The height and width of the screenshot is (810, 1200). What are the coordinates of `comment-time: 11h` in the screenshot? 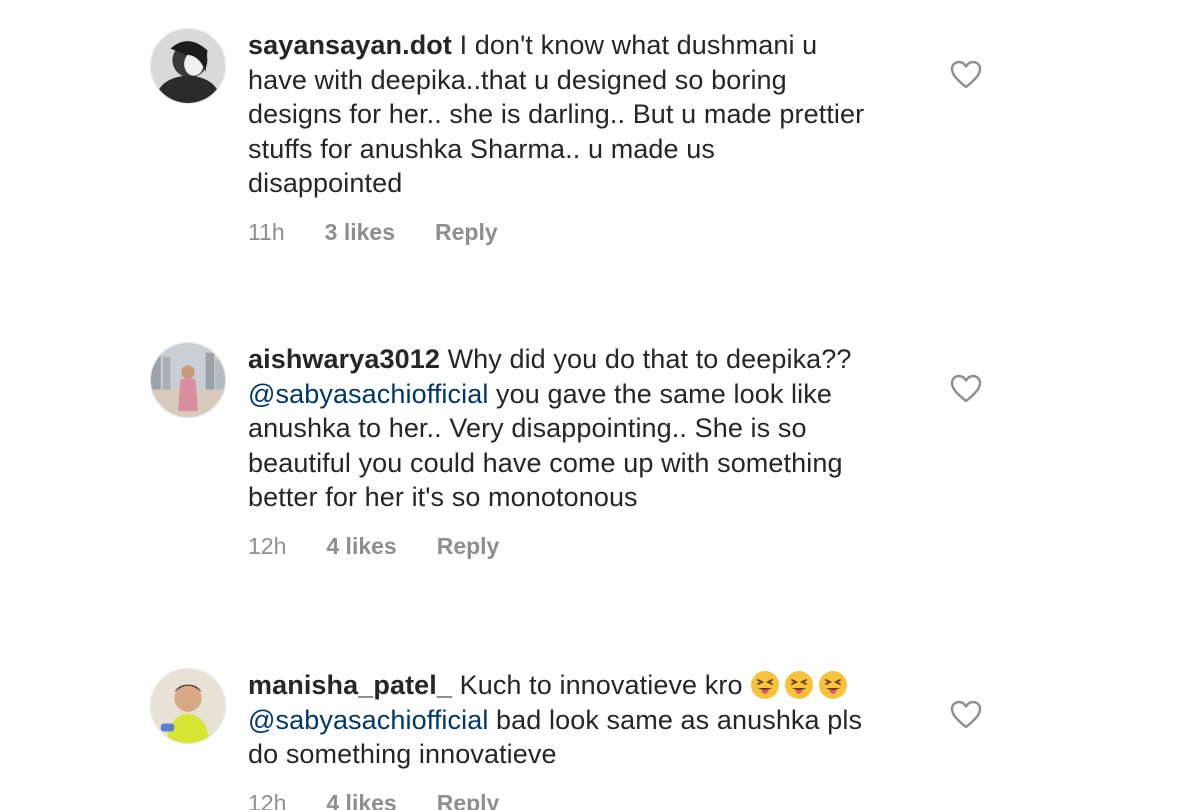 It's located at (266, 231).